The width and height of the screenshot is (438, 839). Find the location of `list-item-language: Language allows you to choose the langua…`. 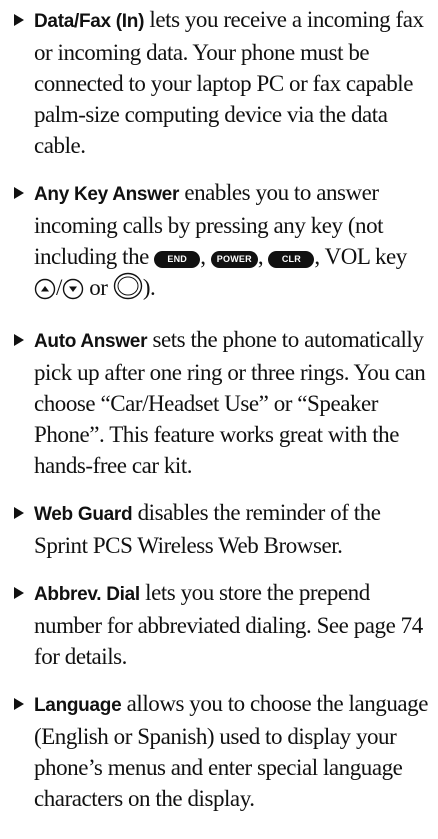

list-item-language: Language allows you to choose the langua… is located at coordinates (221, 751).